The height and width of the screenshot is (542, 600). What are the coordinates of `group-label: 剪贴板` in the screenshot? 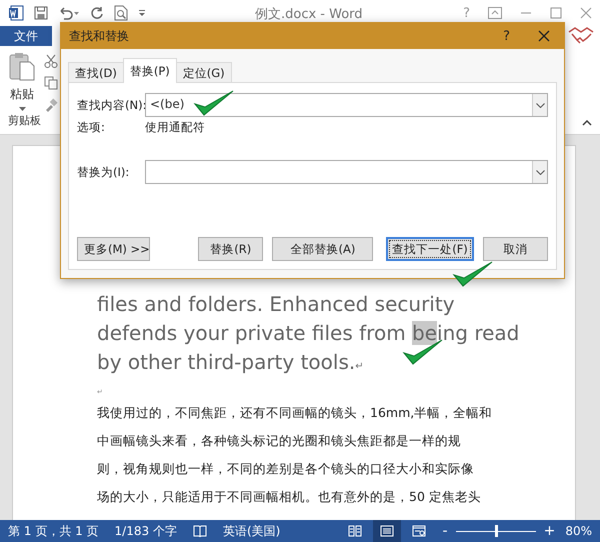 It's located at (24, 120).